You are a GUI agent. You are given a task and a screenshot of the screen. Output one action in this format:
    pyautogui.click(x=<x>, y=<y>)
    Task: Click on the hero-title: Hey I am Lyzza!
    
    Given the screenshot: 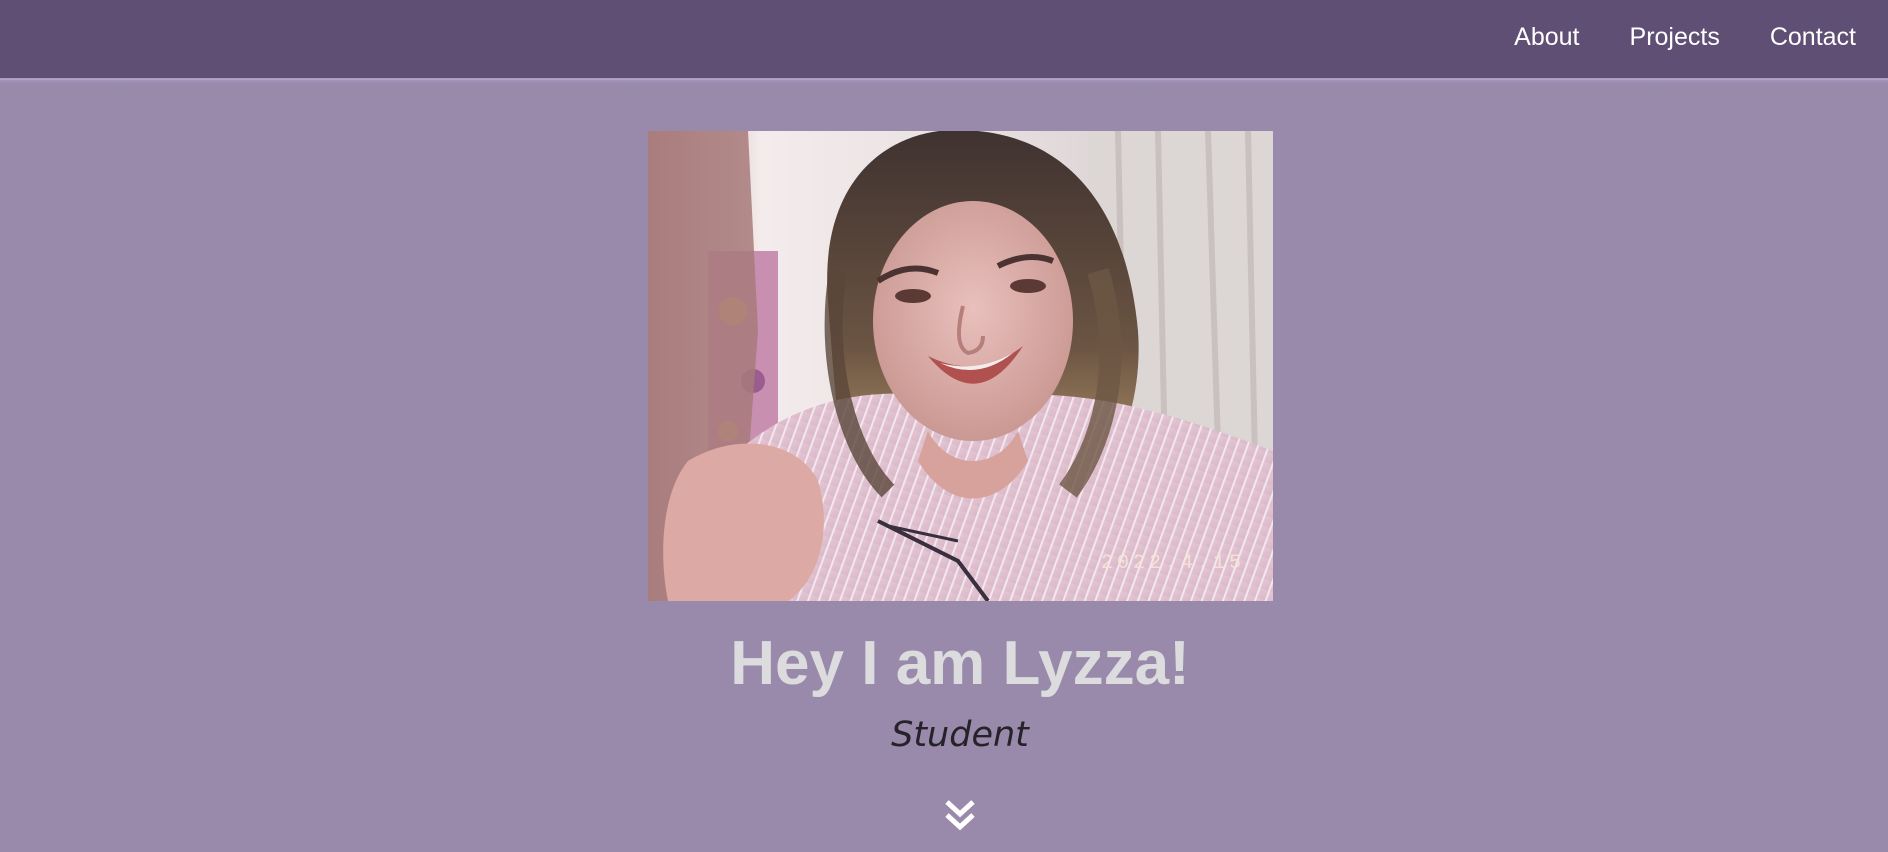 What is the action you would take?
    pyautogui.click(x=960, y=663)
    